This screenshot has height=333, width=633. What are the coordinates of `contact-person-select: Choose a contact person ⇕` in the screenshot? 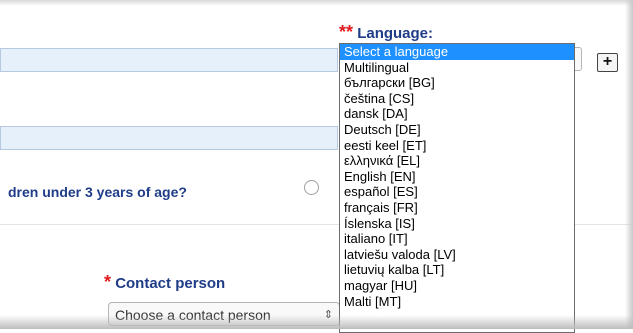 It's located at (224, 314).